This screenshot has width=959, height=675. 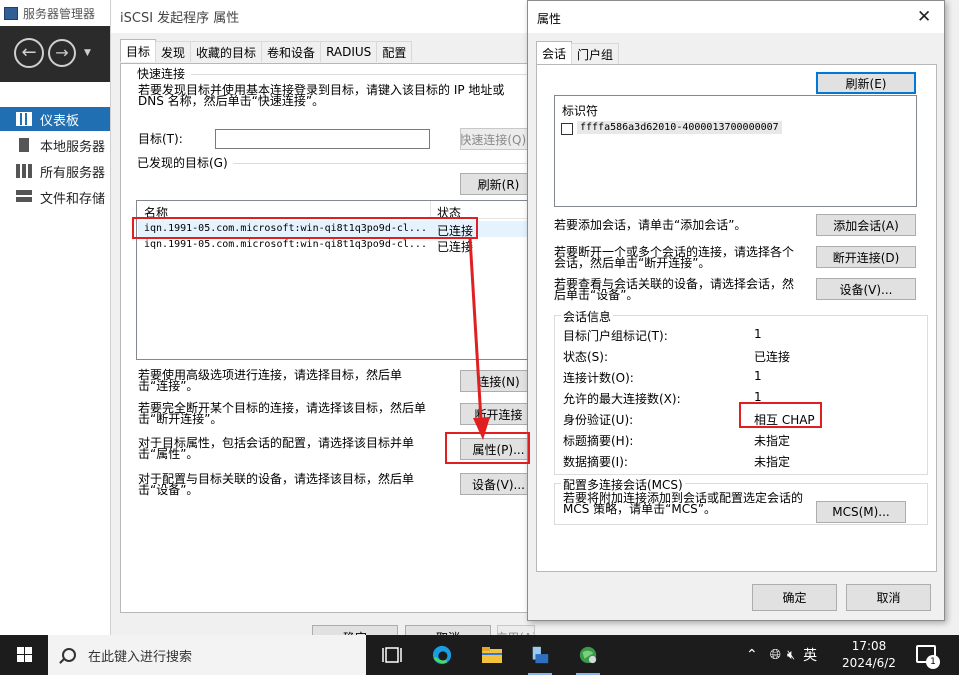 I want to click on file-explorer-button, so click(x=492, y=655).